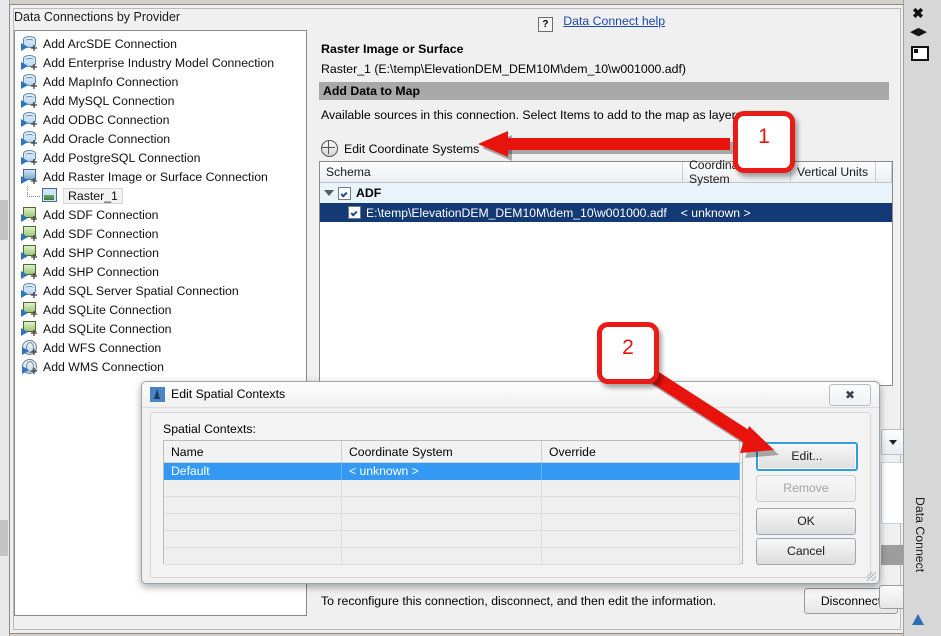  I want to click on file-coordinate-system-value: < unknown >, so click(715, 212).